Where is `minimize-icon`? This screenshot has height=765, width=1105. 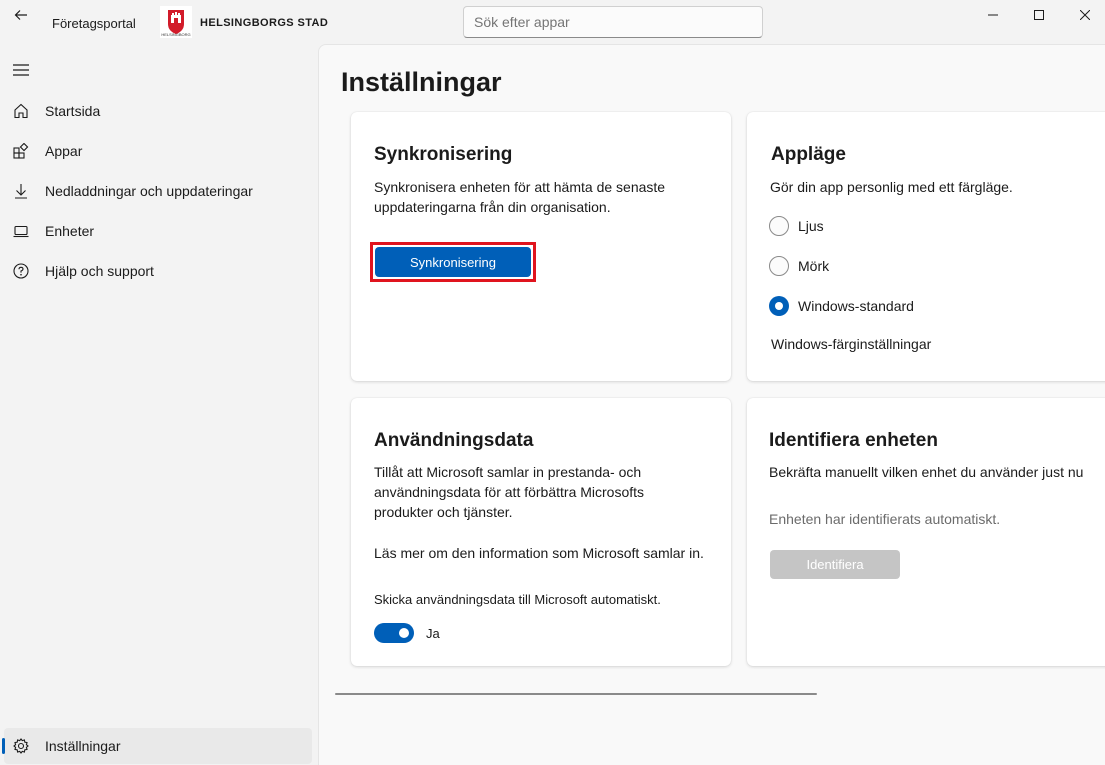
minimize-icon is located at coordinates (993, 15).